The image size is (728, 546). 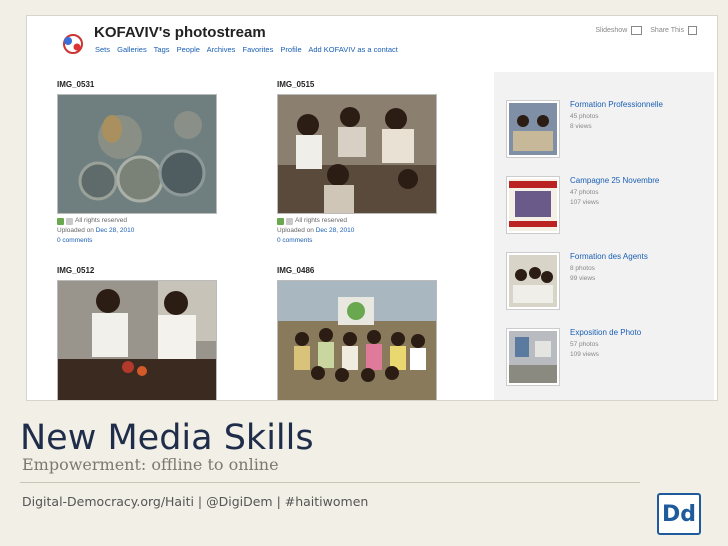 What do you see at coordinates (584, 344) in the screenshot?
I see `set-photo-count: 57 photos` at bounding box center [584, 344].